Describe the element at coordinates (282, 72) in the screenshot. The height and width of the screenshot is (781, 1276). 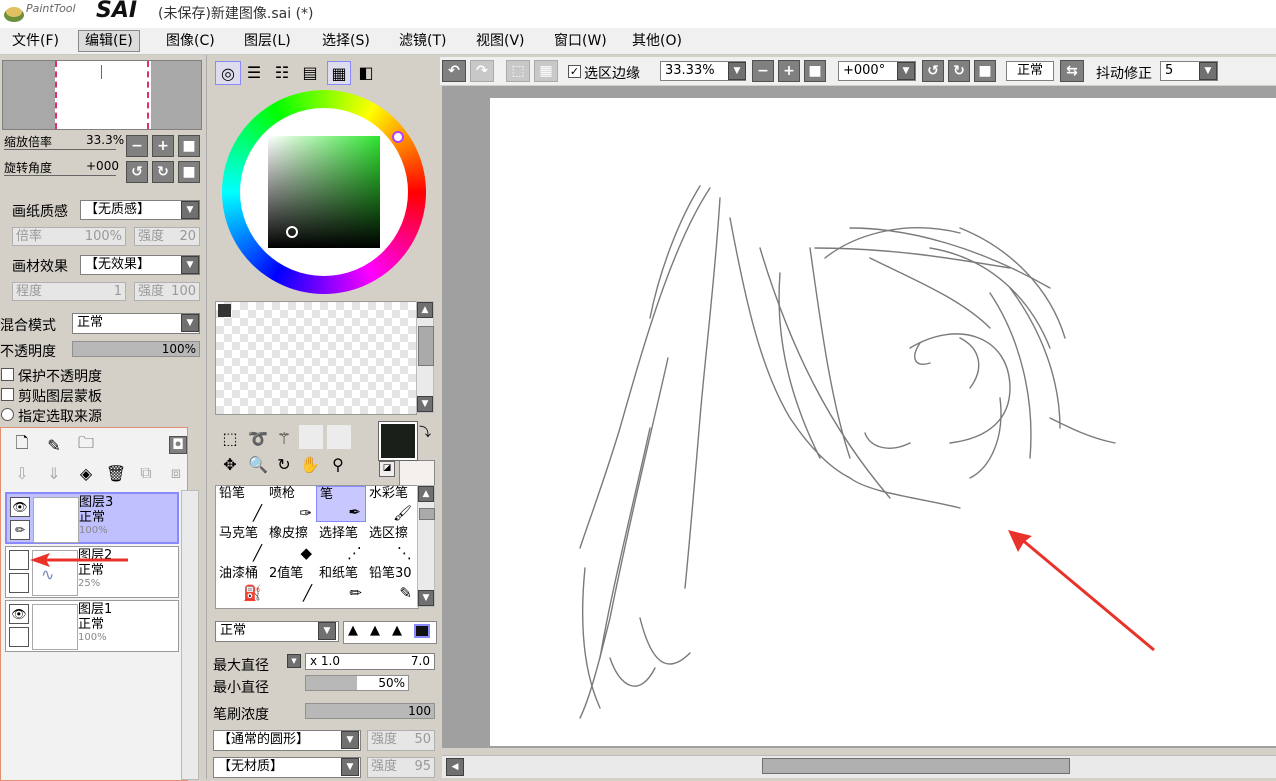
I see `hsv-slider-mode-icon: ☷` at that location.